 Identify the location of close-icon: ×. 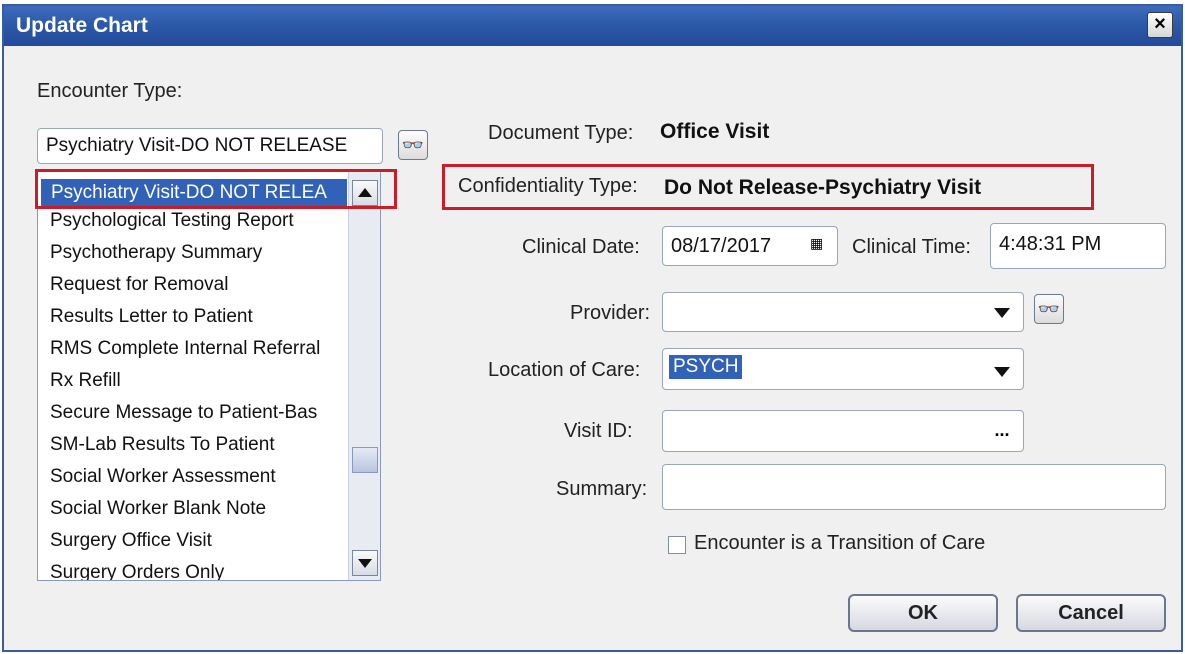
(1160, 25).